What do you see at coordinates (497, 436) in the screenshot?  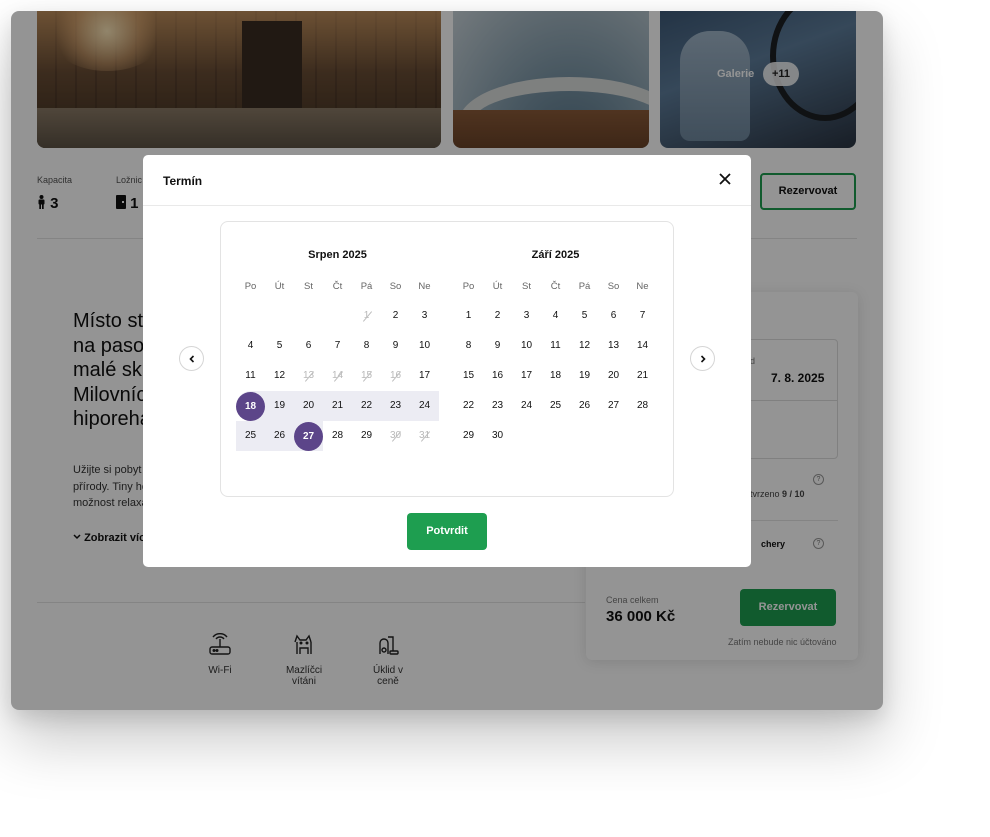 I see `day-cell: 30` at bounding box center [497, 436].